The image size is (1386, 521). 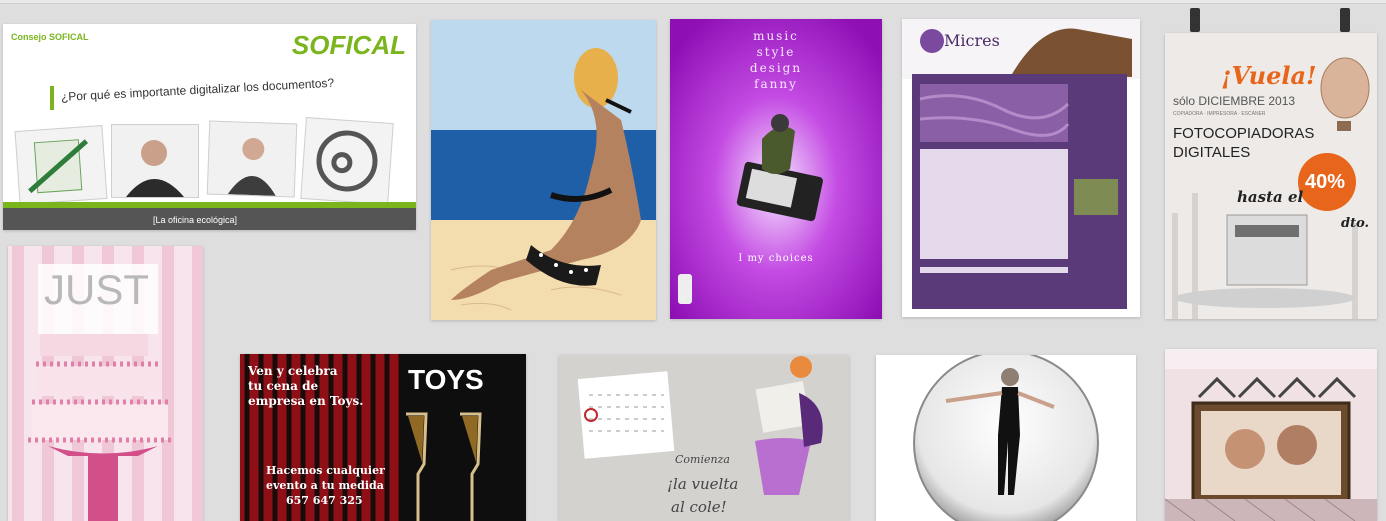 What do you see at coordinates (702, 459) in the screenshot?
I see `vuelta-line-1: Comienza` at bounding box center [702, 459].